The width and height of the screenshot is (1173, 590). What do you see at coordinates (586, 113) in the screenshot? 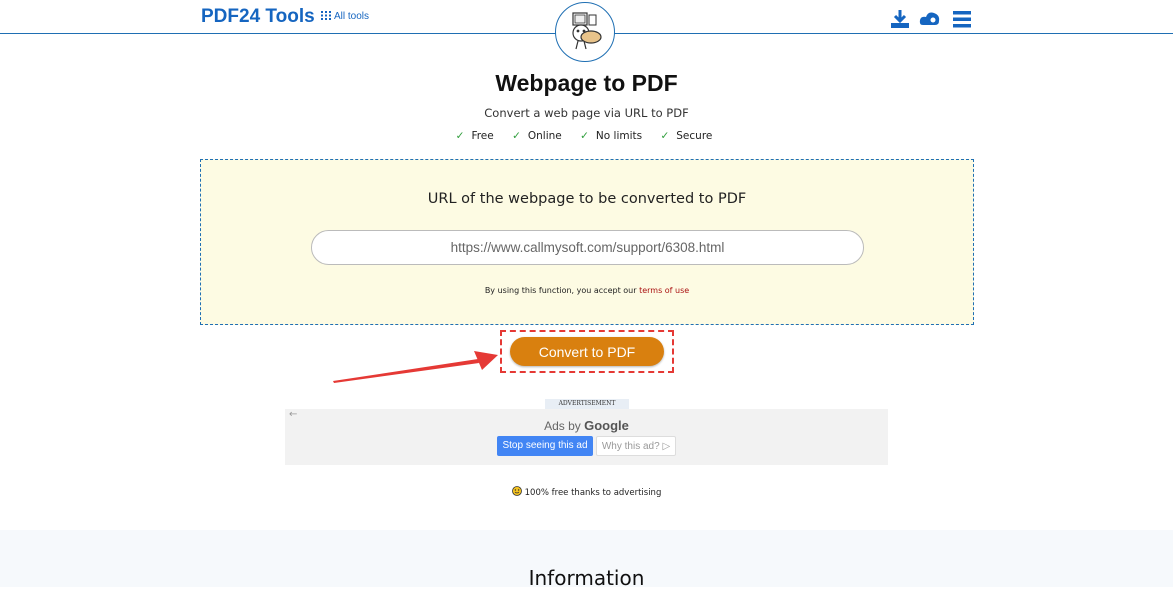
I see `page-subtitle: Convert a web page via URL to PDF` at bounding box center [586, 113].